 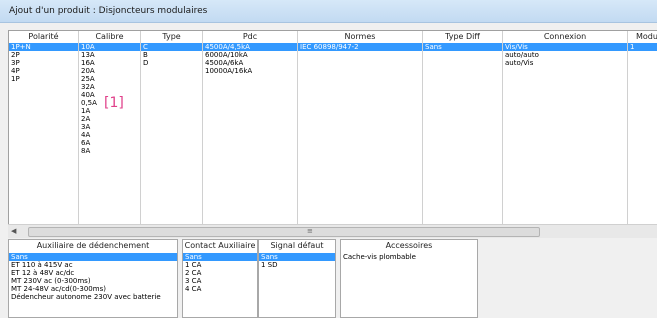 I want to click on list-item: 4500A/6kA, so click(x=250, y=63).